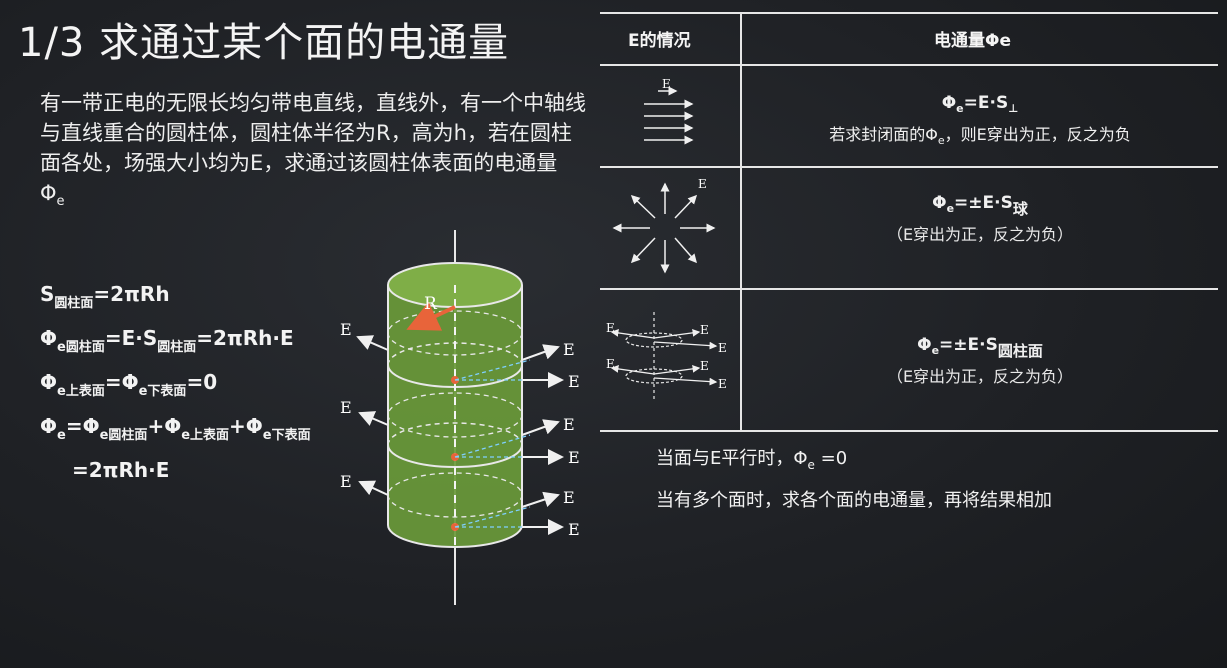 This screenshot has width=1227, height=668. What do you see at coordinates (264, 43) in the screenshot?
I see `slide-title: 1/3 求通过某个面的电通量` at bounding box center [264, 43].